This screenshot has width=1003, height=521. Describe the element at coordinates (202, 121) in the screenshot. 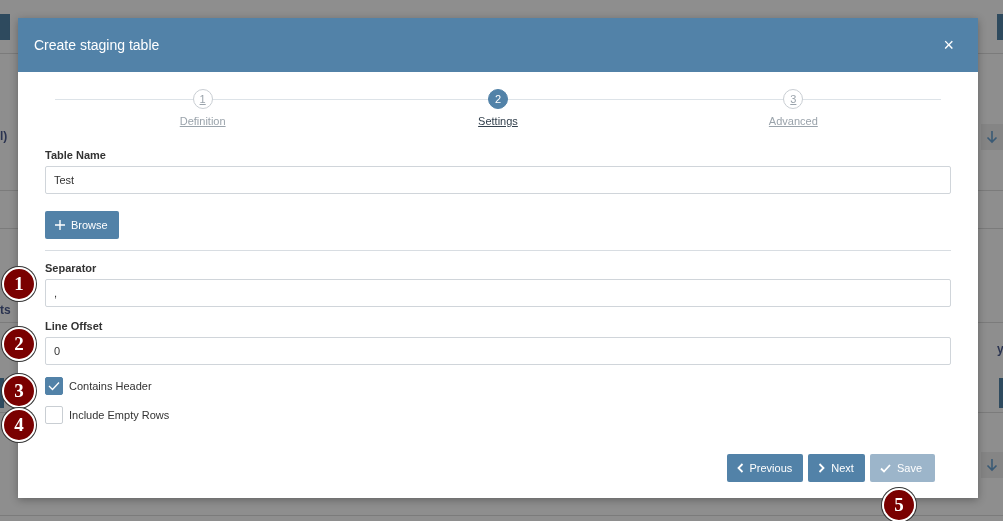

I see `step-link: Definition` at that location.